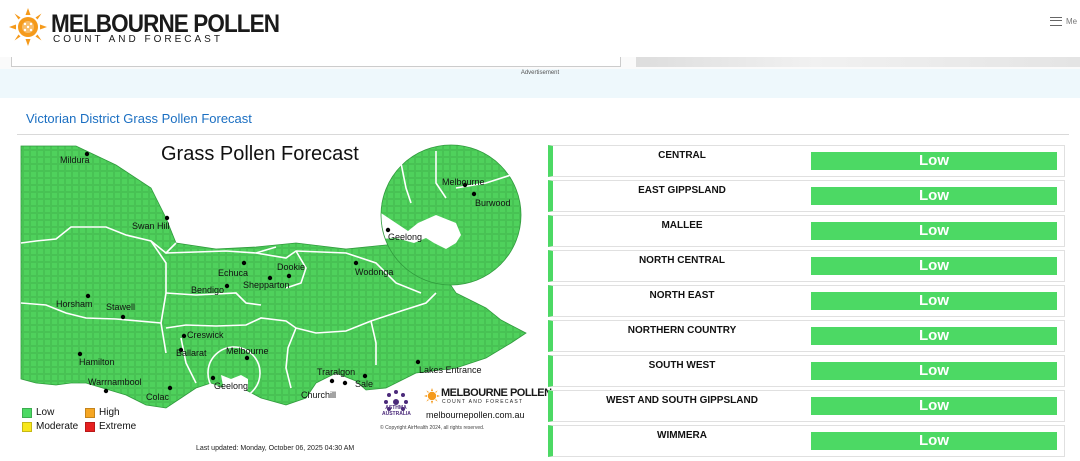  Describe the element at coordinates (806, 336) in the screenshot. I see `district-row-northern-country: NORTHERN COUNTRY Low` at that location.